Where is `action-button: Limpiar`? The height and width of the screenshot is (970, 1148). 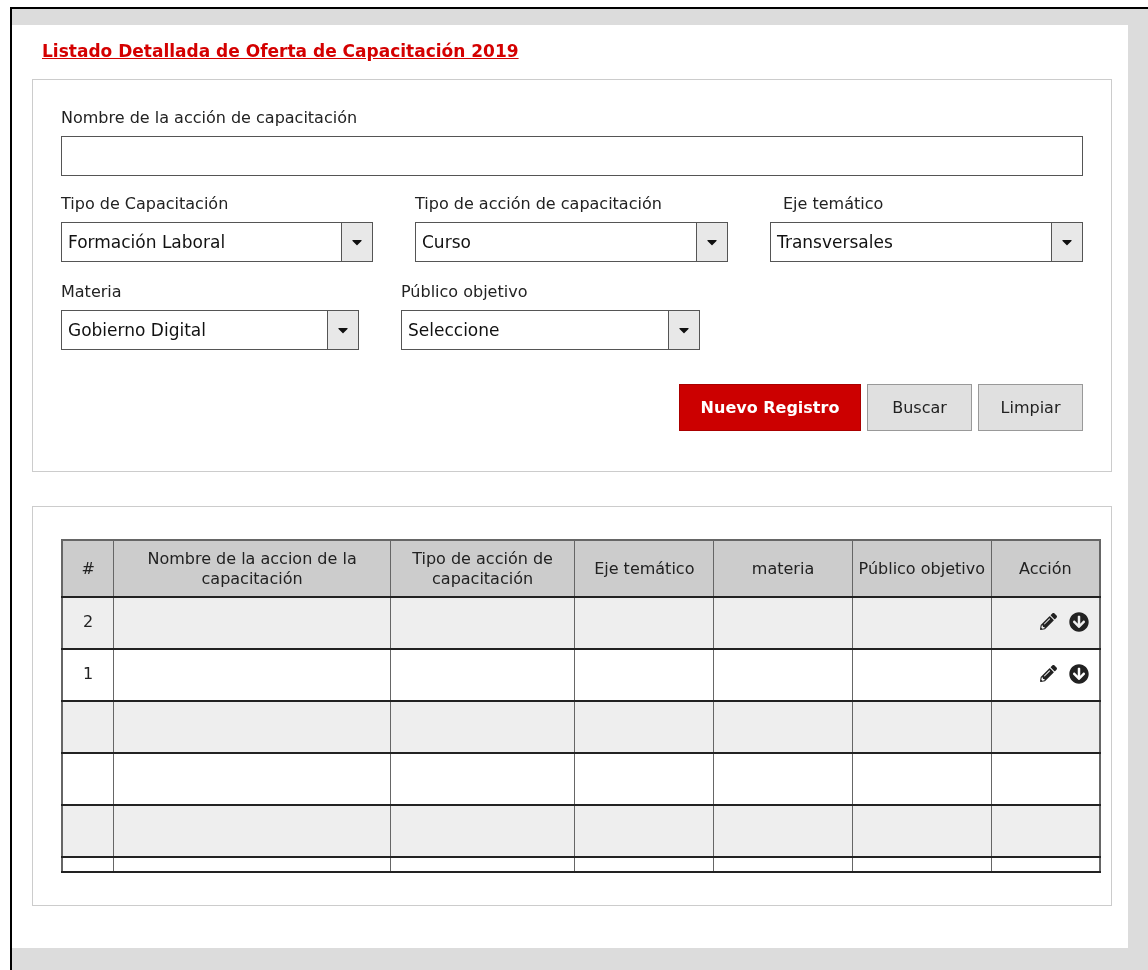 action-button: Limpiar is located at coordinates (1030, 407).